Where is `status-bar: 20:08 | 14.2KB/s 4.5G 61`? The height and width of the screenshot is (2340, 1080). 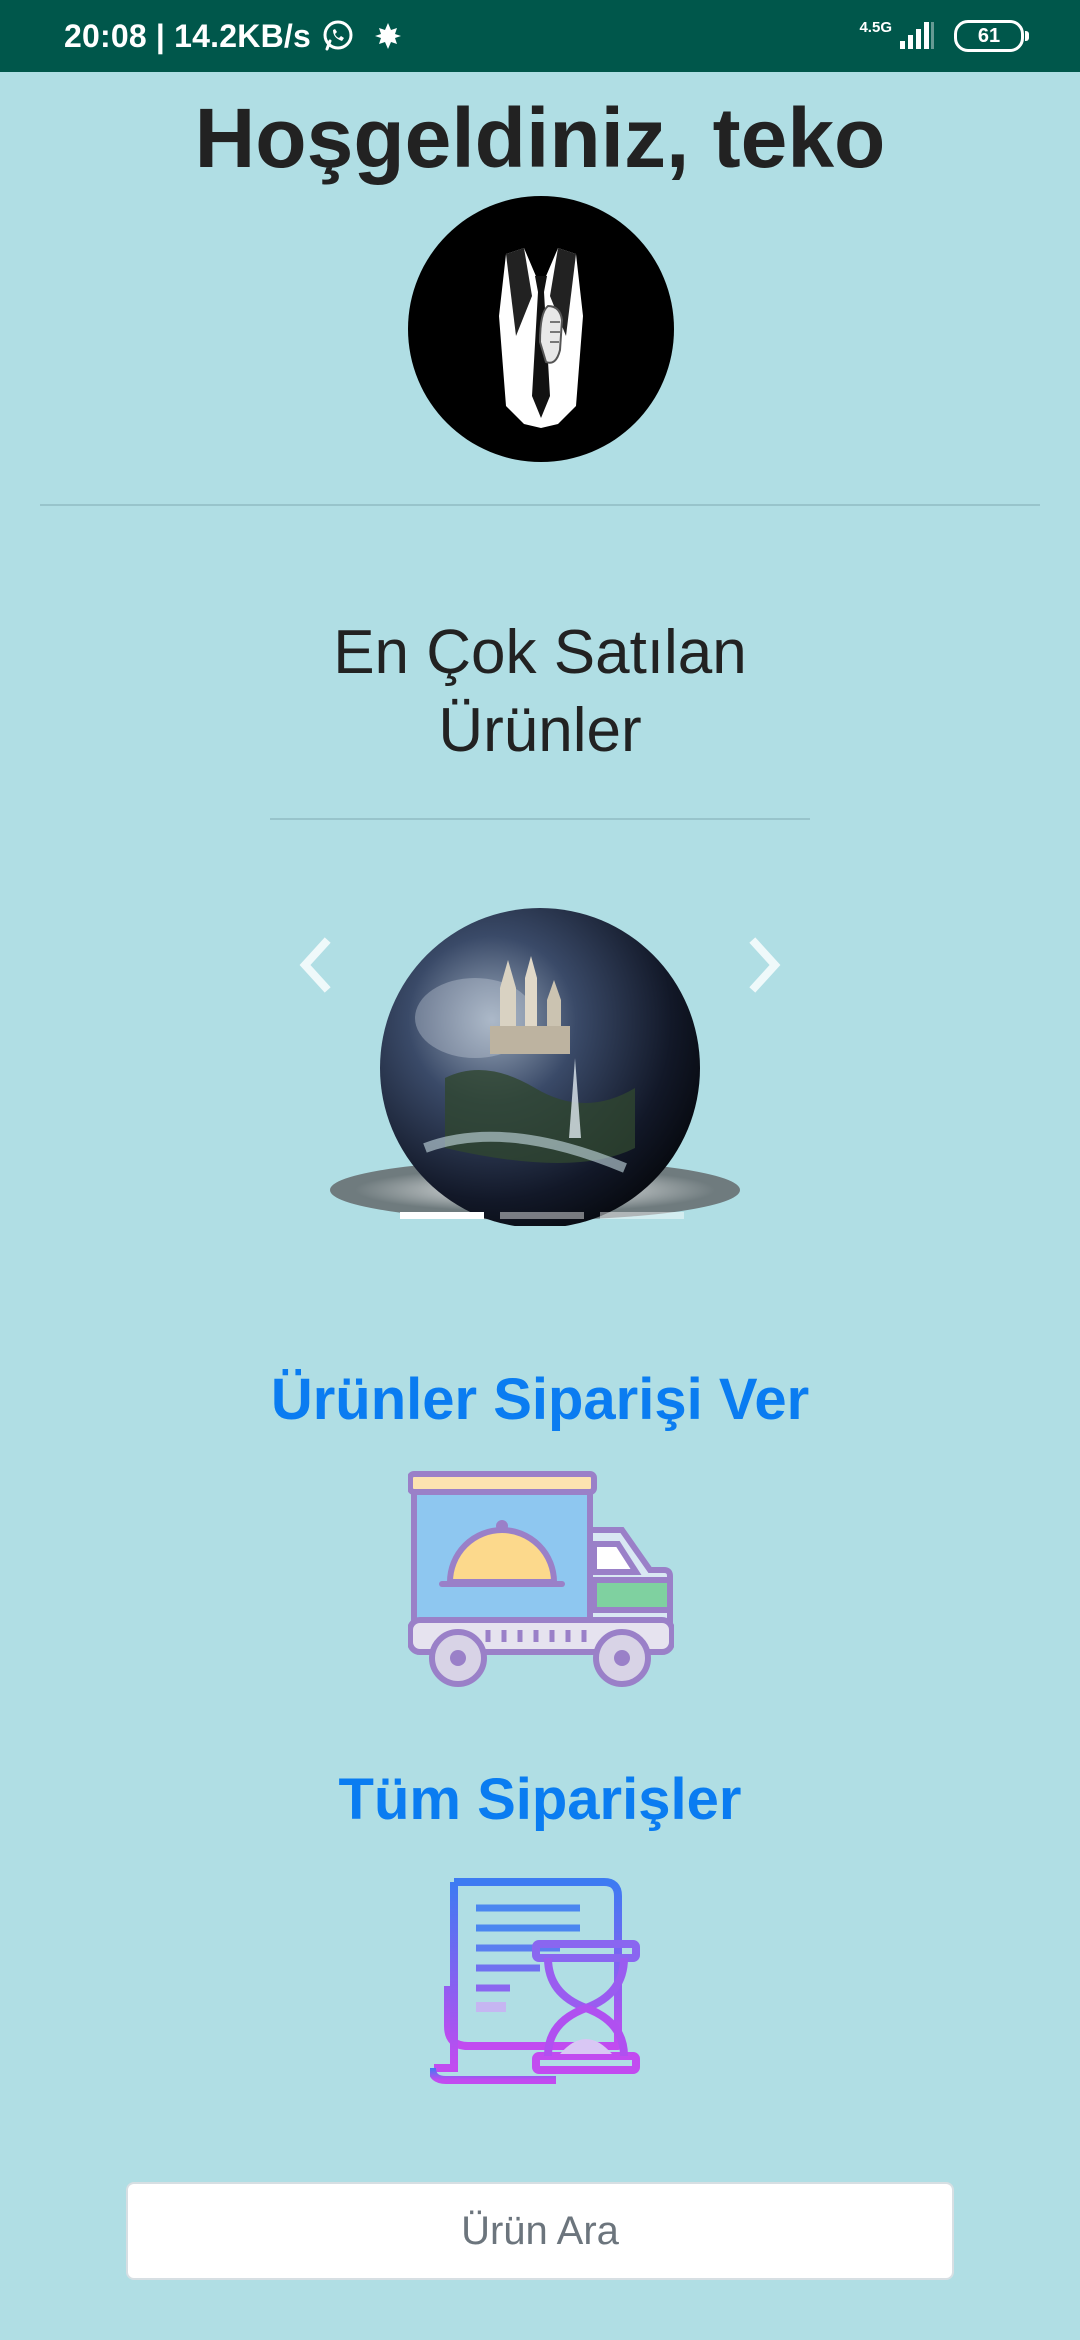 status-bar: 20:08 | 14.2KB/s 4.5G 61 is located at coordinates (540, 36).